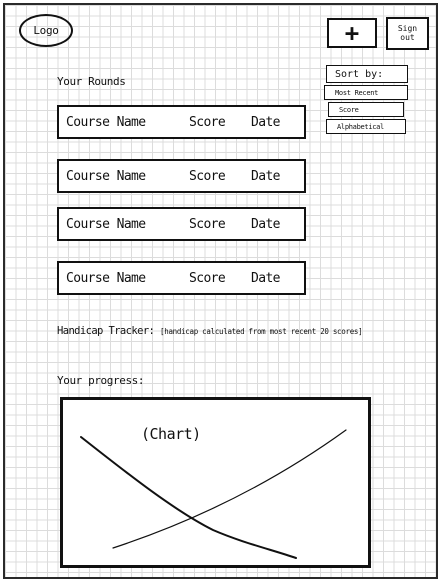  Describe the element at coordinates (366, 109) in the screenshot. I see `sort-option-score: Score` at that location.